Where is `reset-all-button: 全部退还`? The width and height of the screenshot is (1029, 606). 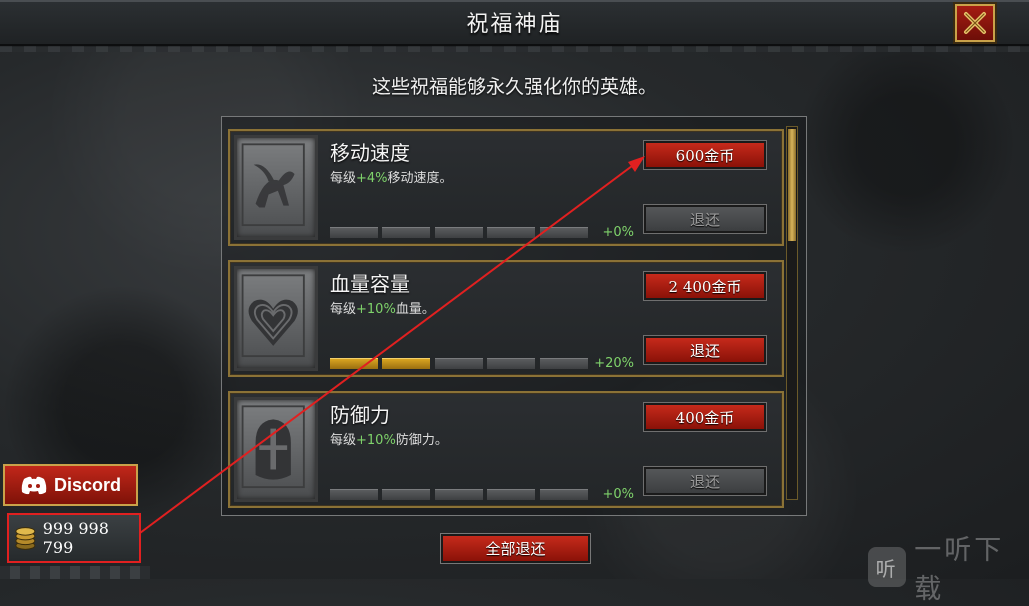
reset-all-button: 全部退还 is located at coordinates (515, 548).